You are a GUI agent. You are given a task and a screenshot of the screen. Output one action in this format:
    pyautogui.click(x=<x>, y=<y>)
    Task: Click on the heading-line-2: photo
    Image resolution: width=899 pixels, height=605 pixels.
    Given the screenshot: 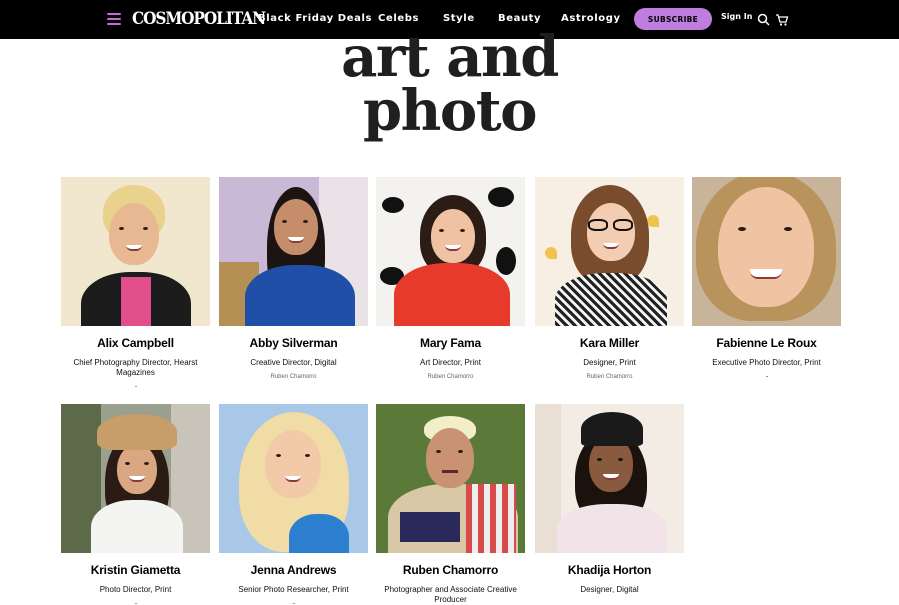 What is the action you would take?
    pyautogui.click(x=450, y=111)
    